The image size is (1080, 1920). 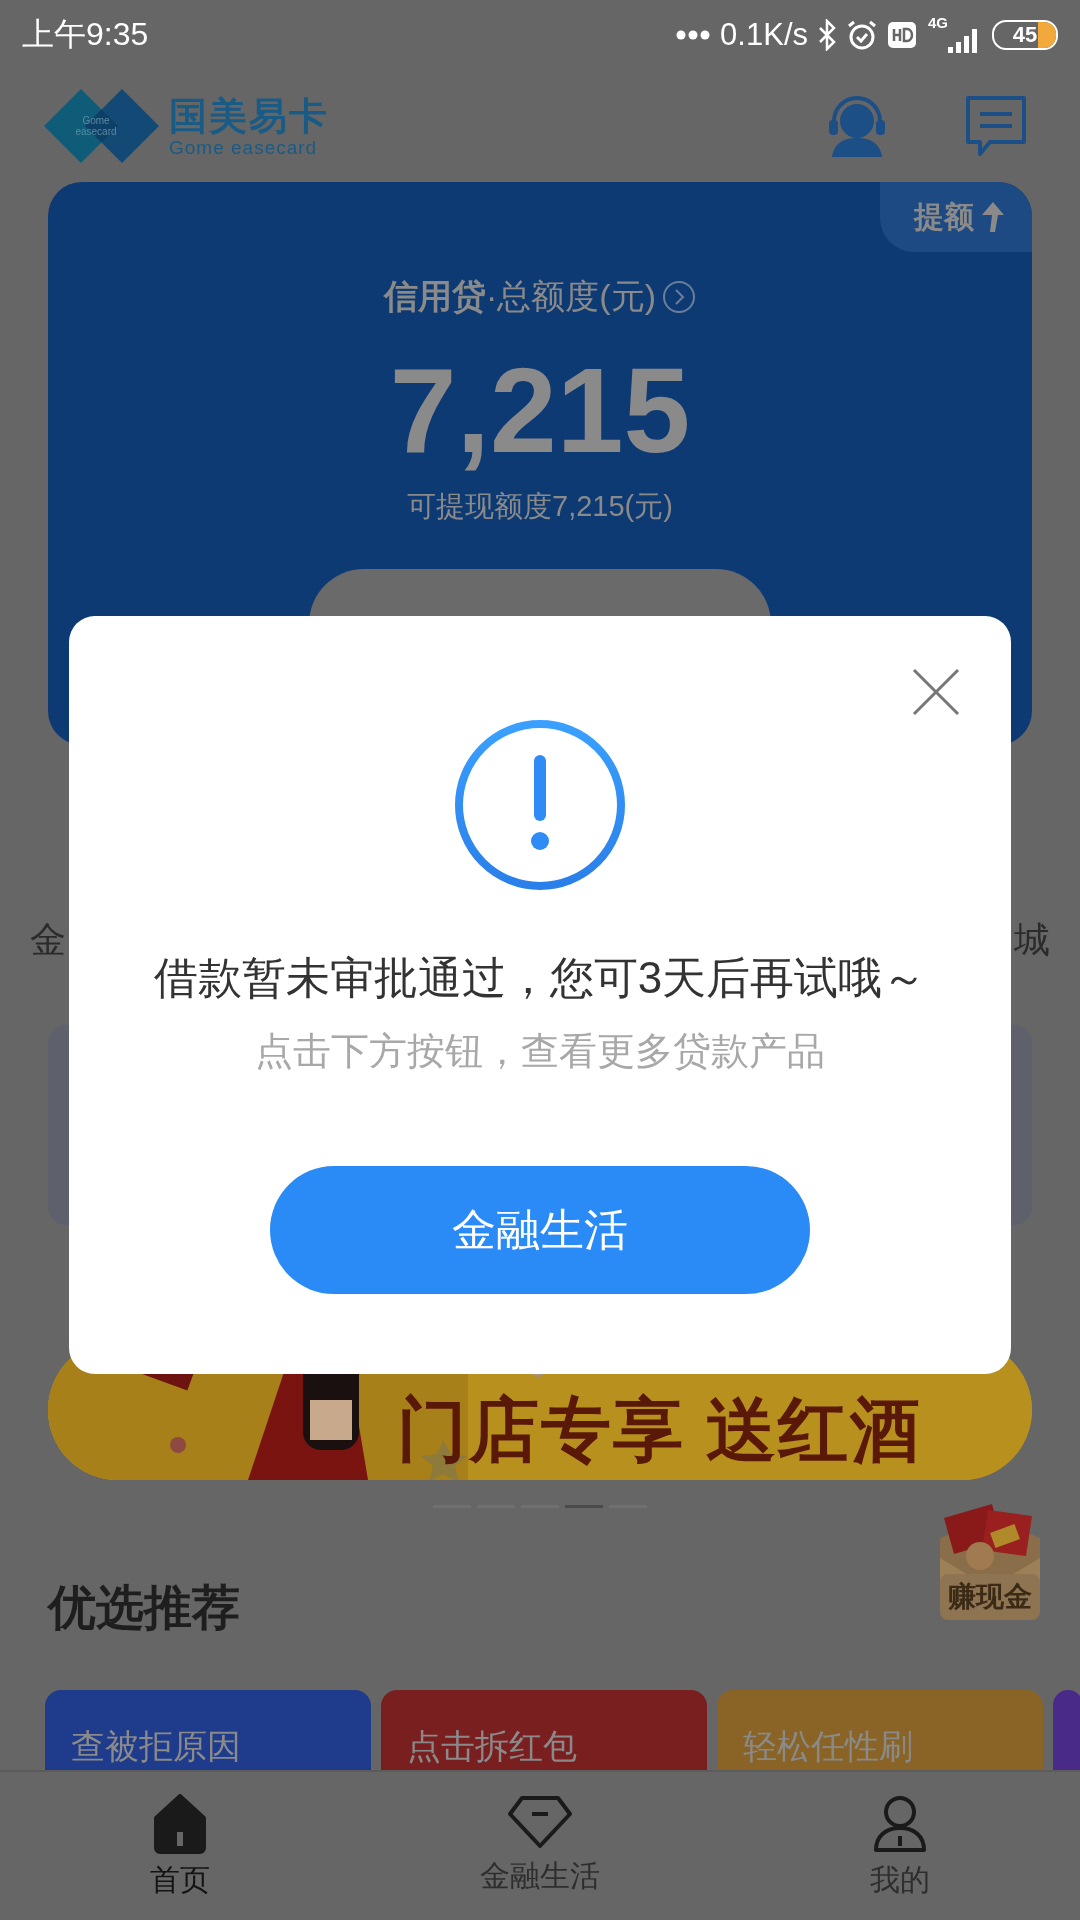 What do you see at coordinates (956, 217) in the screenshot?
I see `raise-limit-tag: 提额` at bounding box center [956, 217].